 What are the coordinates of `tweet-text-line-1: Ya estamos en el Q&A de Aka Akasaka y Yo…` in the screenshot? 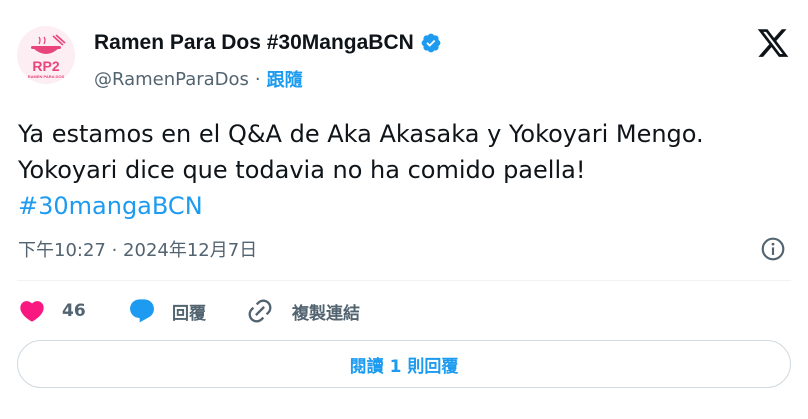 It's located at (361, 134).